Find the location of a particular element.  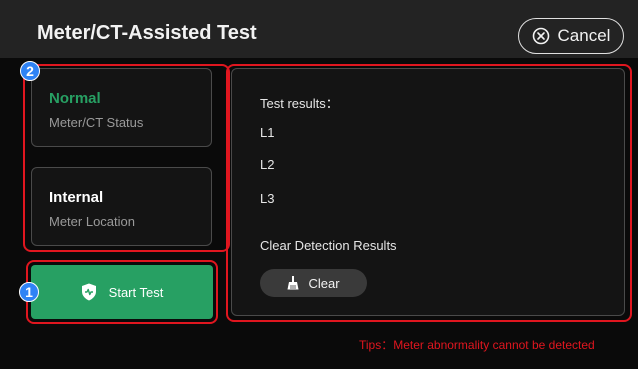

clear-button: Clear is located at coordinates (313, 283).